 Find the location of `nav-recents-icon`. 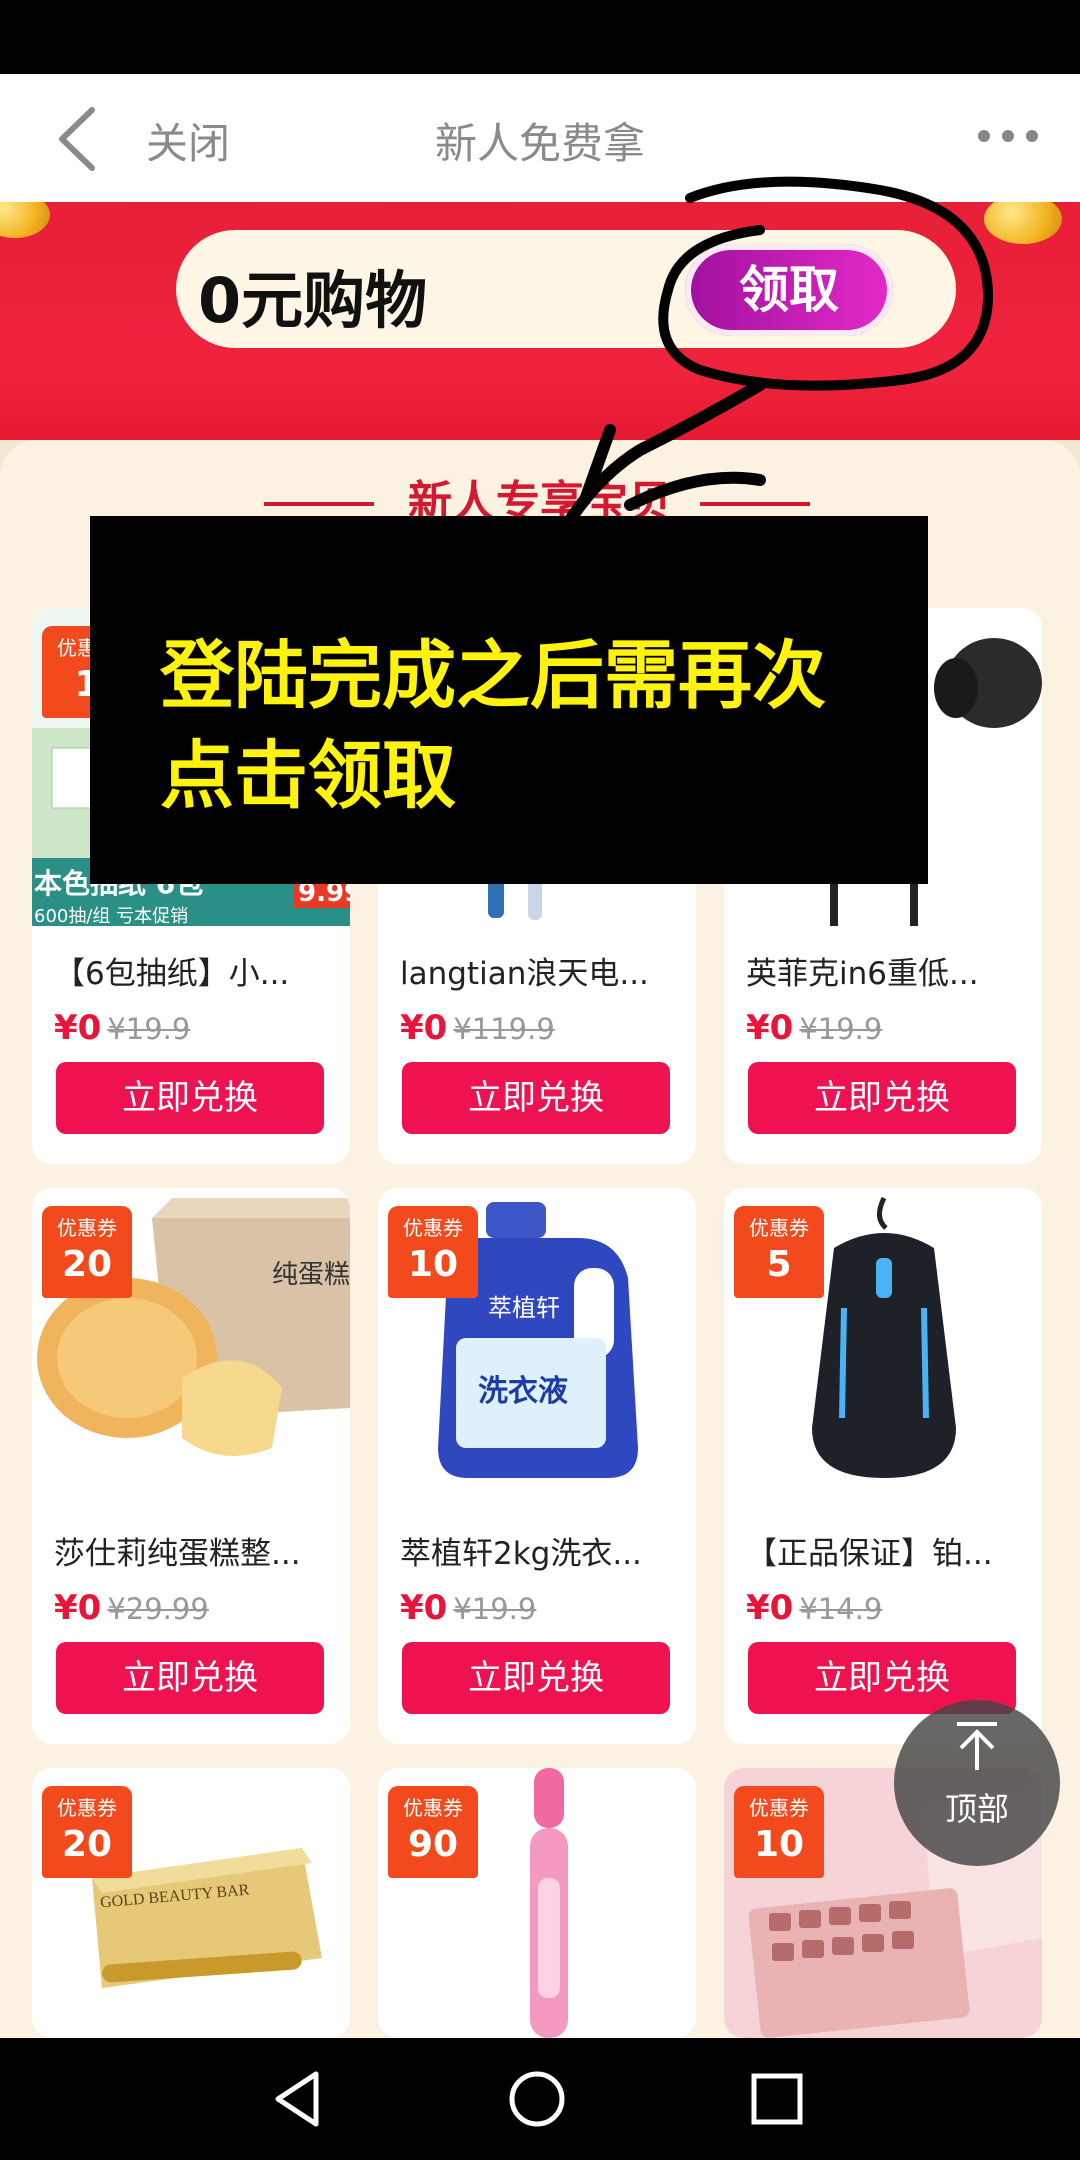

nav-recents-icon is located at coordinates (777, 2099).